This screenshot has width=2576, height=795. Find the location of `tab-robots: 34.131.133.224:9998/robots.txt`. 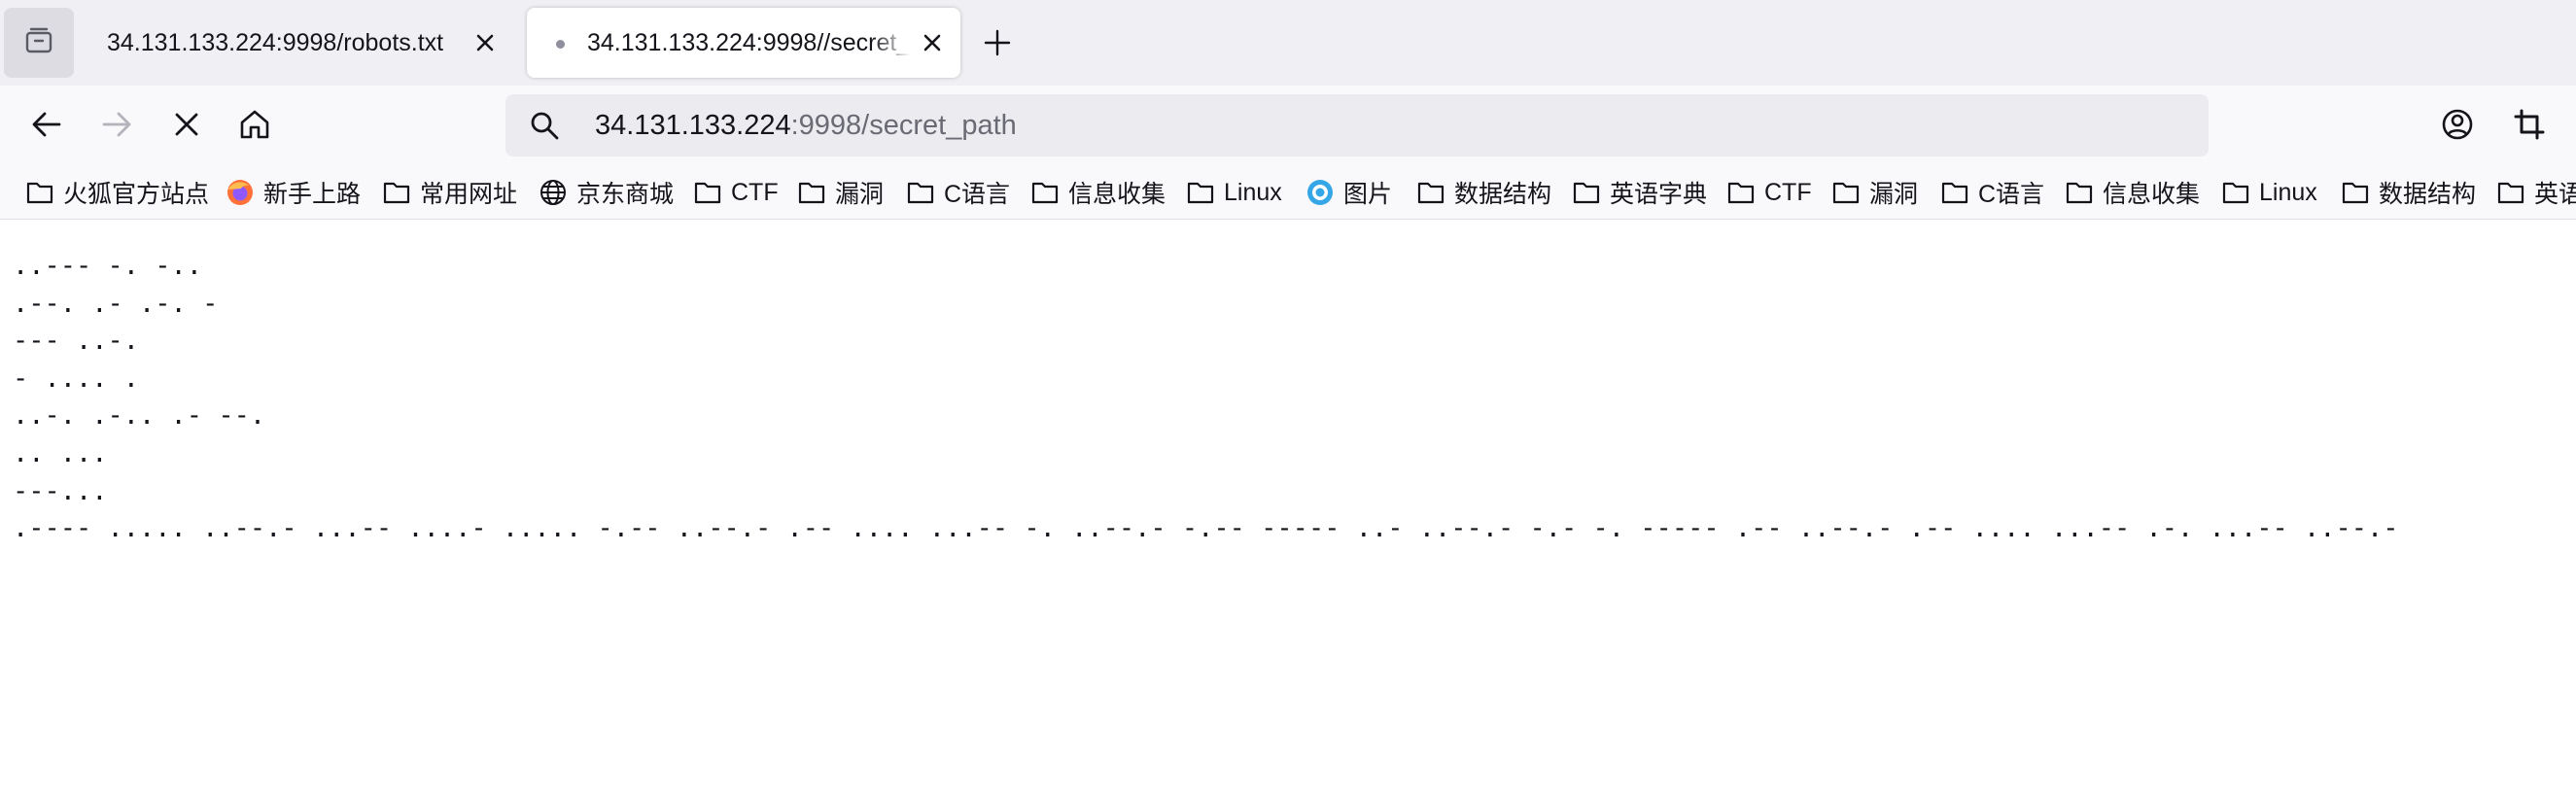

tab-robots: 34.131.133.224:9998/robots.txt is located at coordinates (299, 43).